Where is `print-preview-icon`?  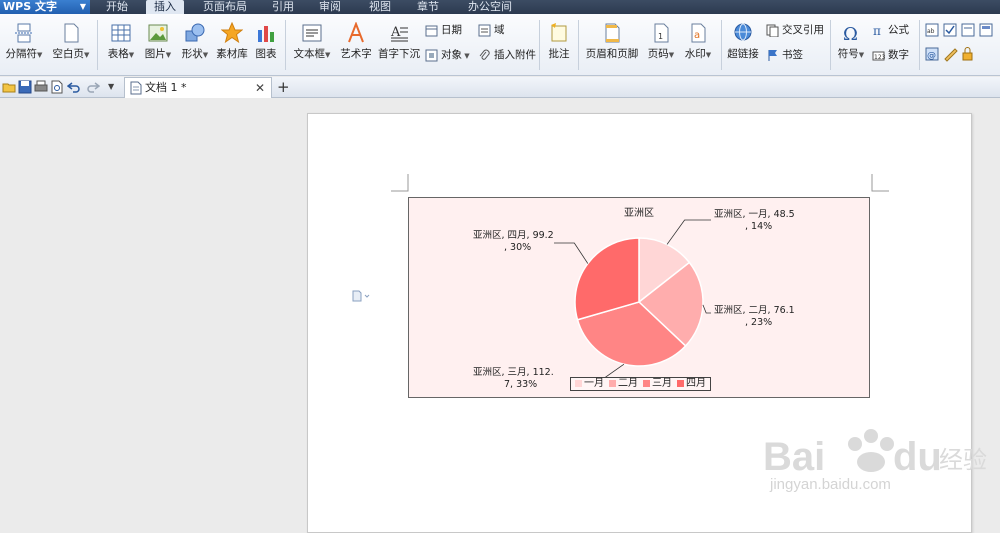
print-preview-icon is located at coordinates (57, 87).